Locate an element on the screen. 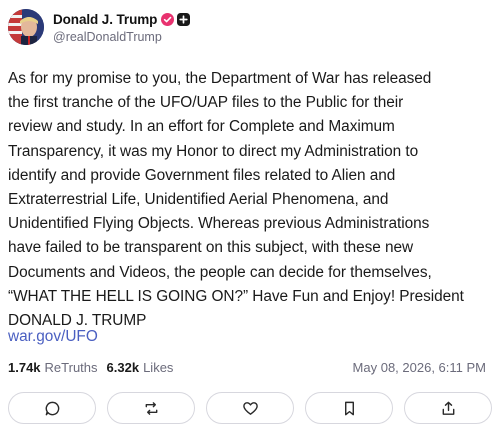 The height and width of the screenshot is (427, 500). action-bar is located at coordinates (250, 408).